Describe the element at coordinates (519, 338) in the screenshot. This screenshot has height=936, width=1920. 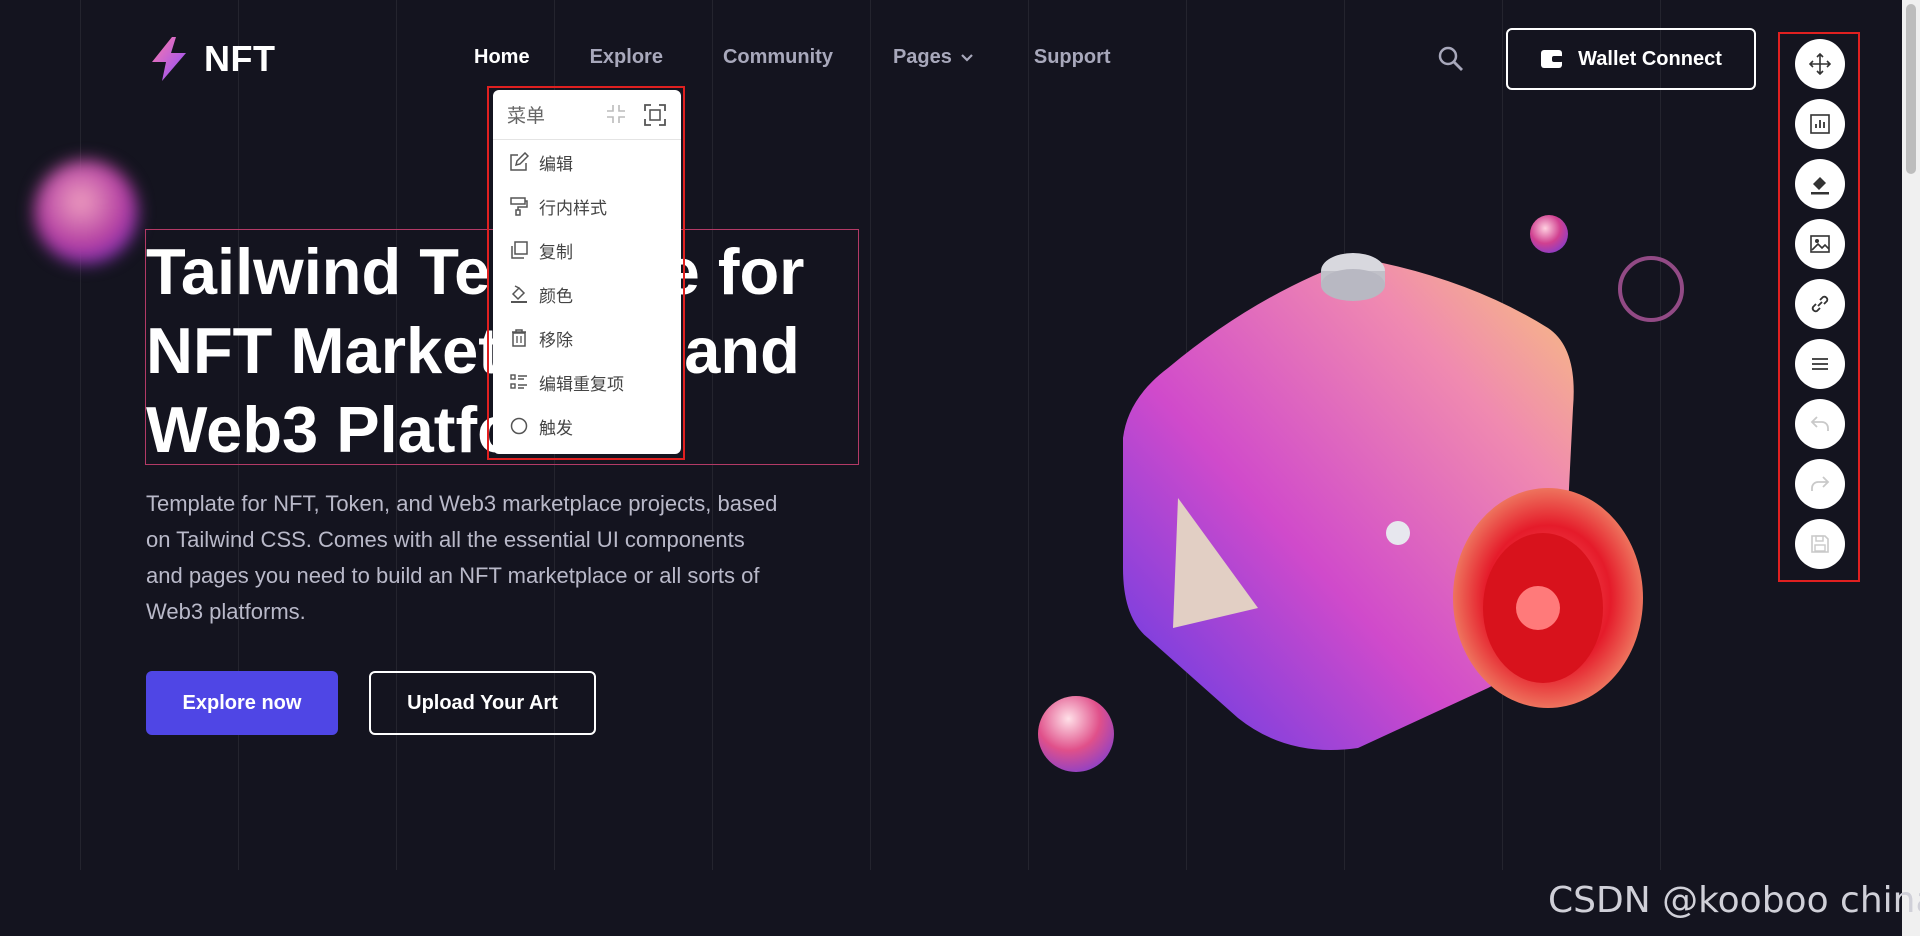
I see `trash-icon` at that location.